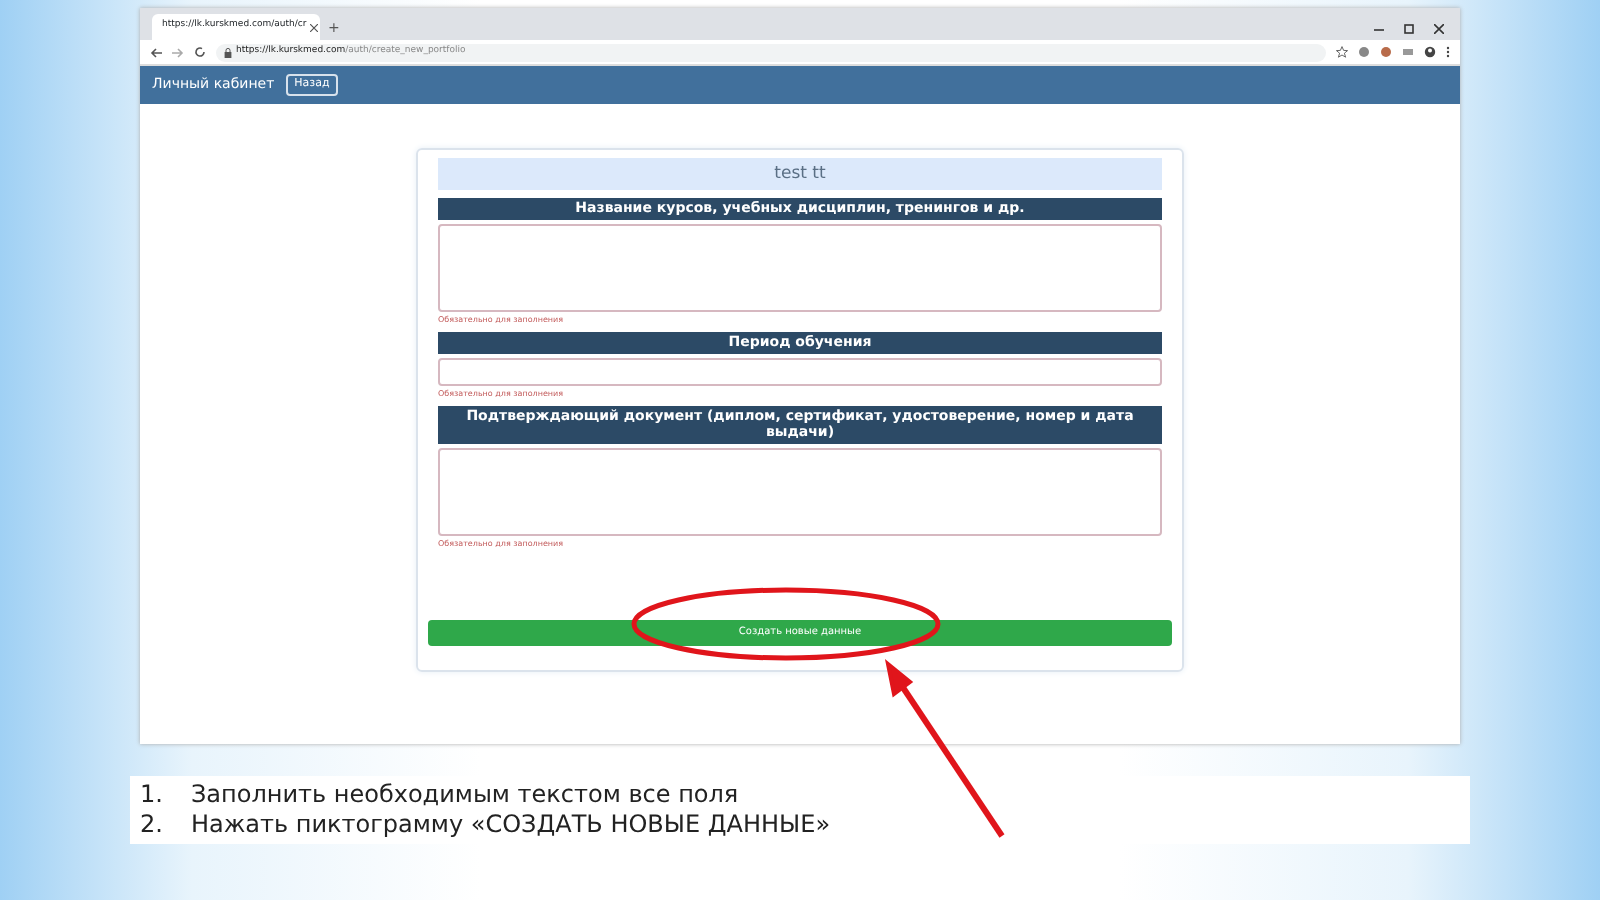  Describe the element at coordinates (151, 795) in the screenshot. I see `list-number: 1.` at that location.